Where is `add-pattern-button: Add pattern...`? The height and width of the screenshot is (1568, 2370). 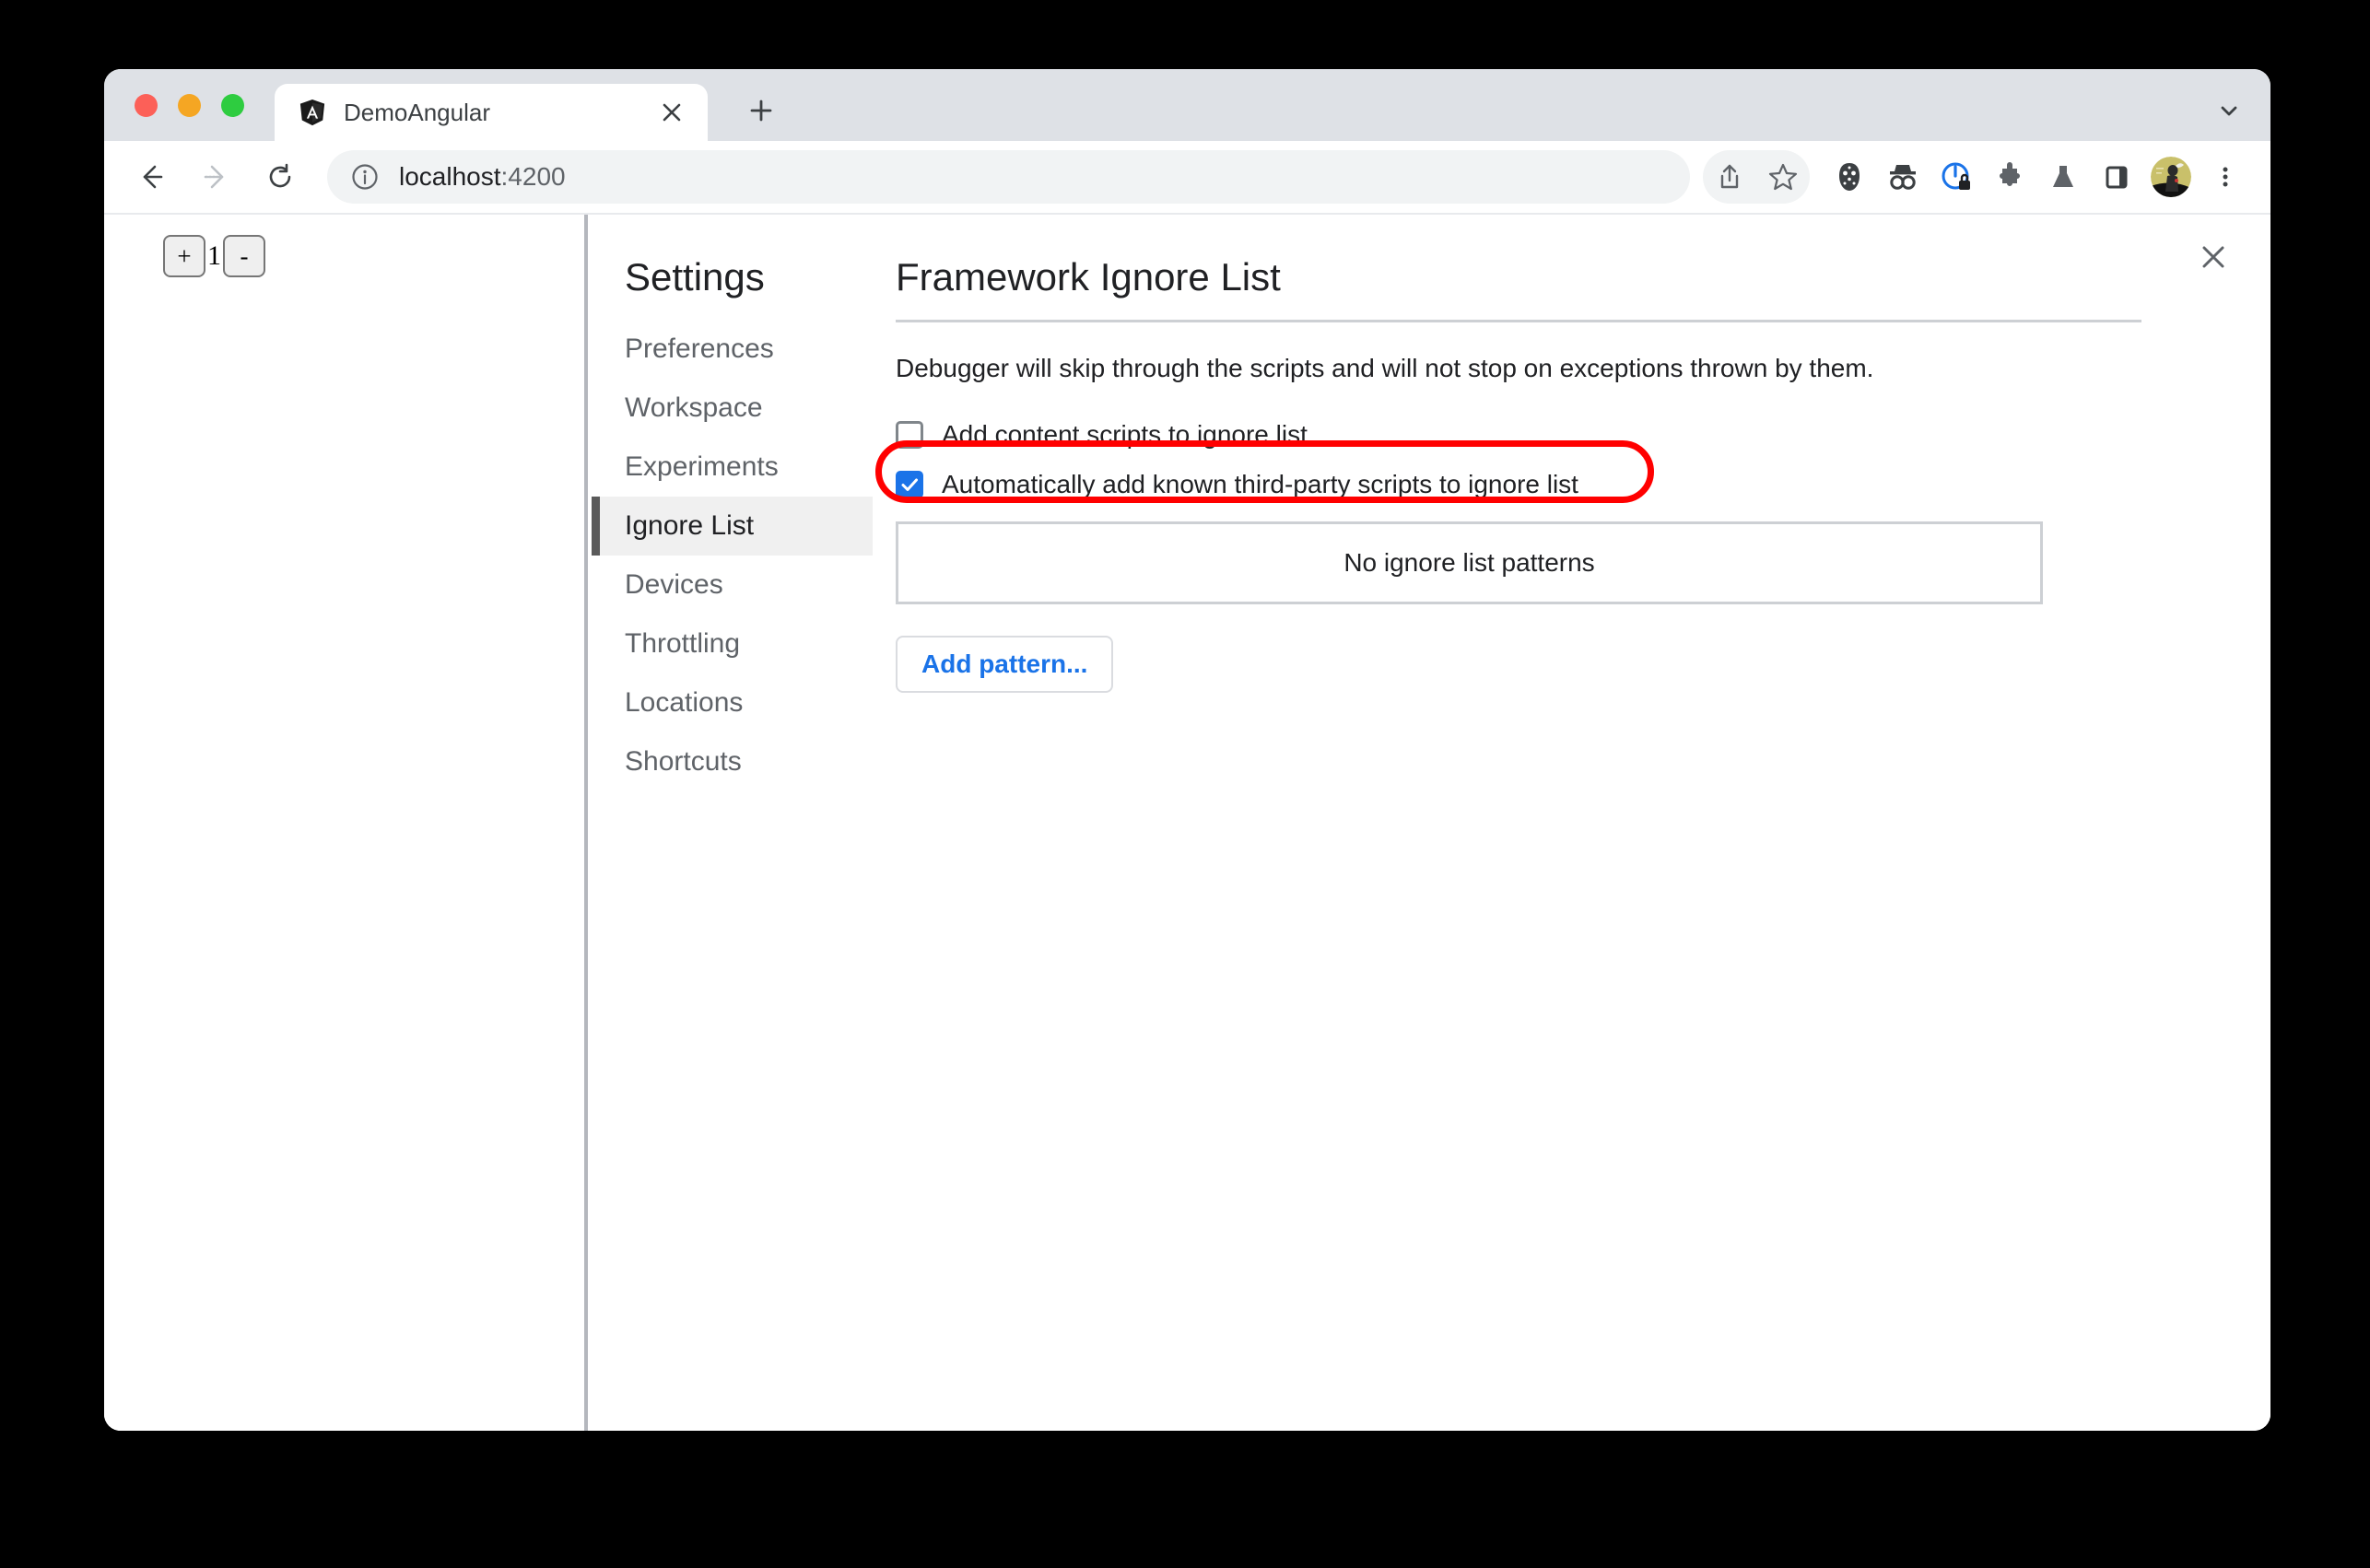
add-pattern-button: Add pattern... is located at coordinates (1005, 664).